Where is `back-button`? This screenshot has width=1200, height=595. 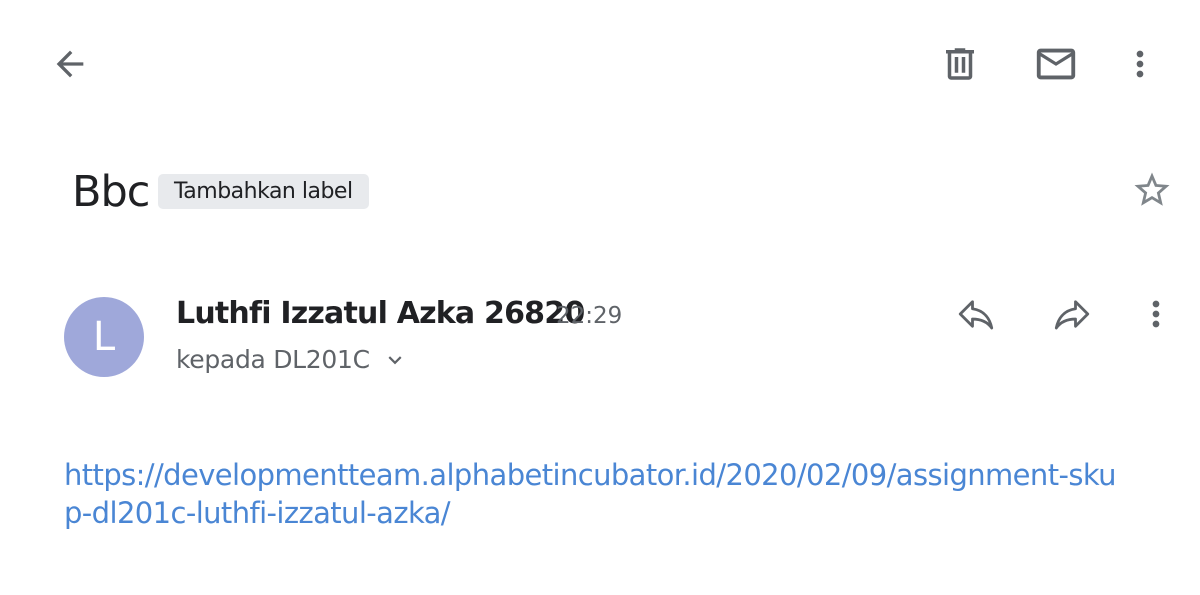 back-button is located at coordinates (70, 64).